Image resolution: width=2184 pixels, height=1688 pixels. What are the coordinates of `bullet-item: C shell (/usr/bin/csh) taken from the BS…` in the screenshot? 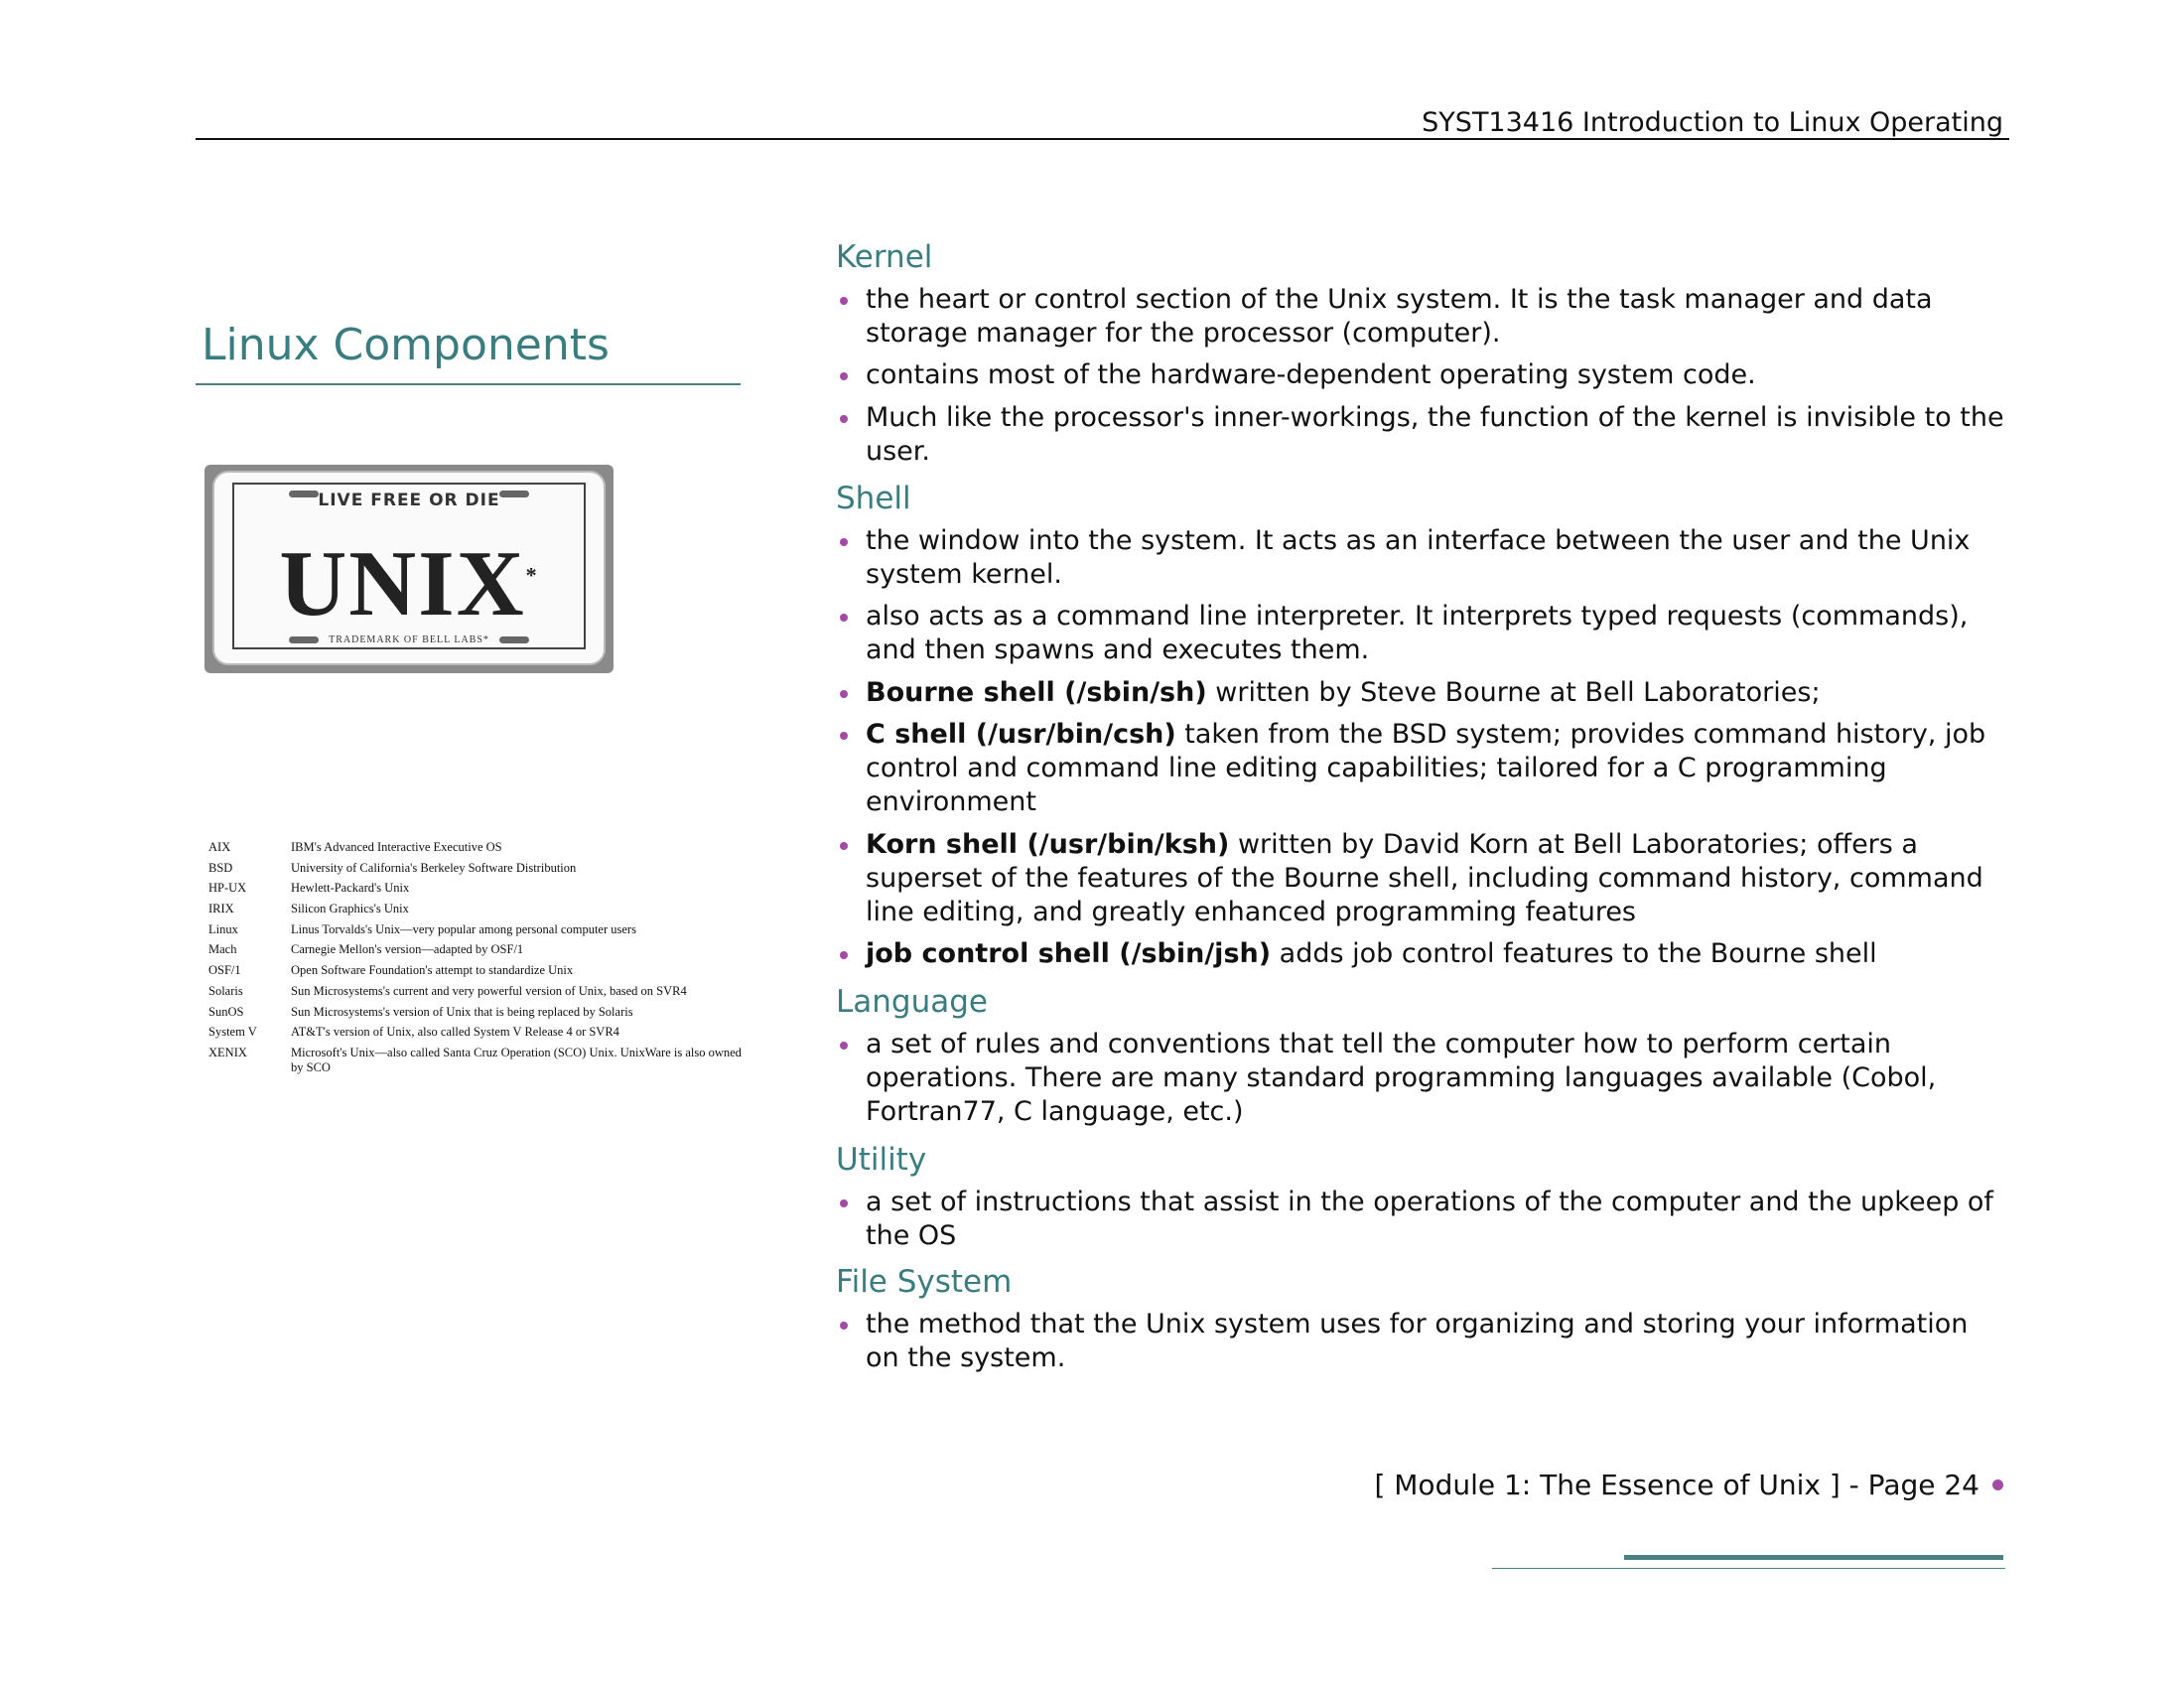 It's located at (1421, 768).